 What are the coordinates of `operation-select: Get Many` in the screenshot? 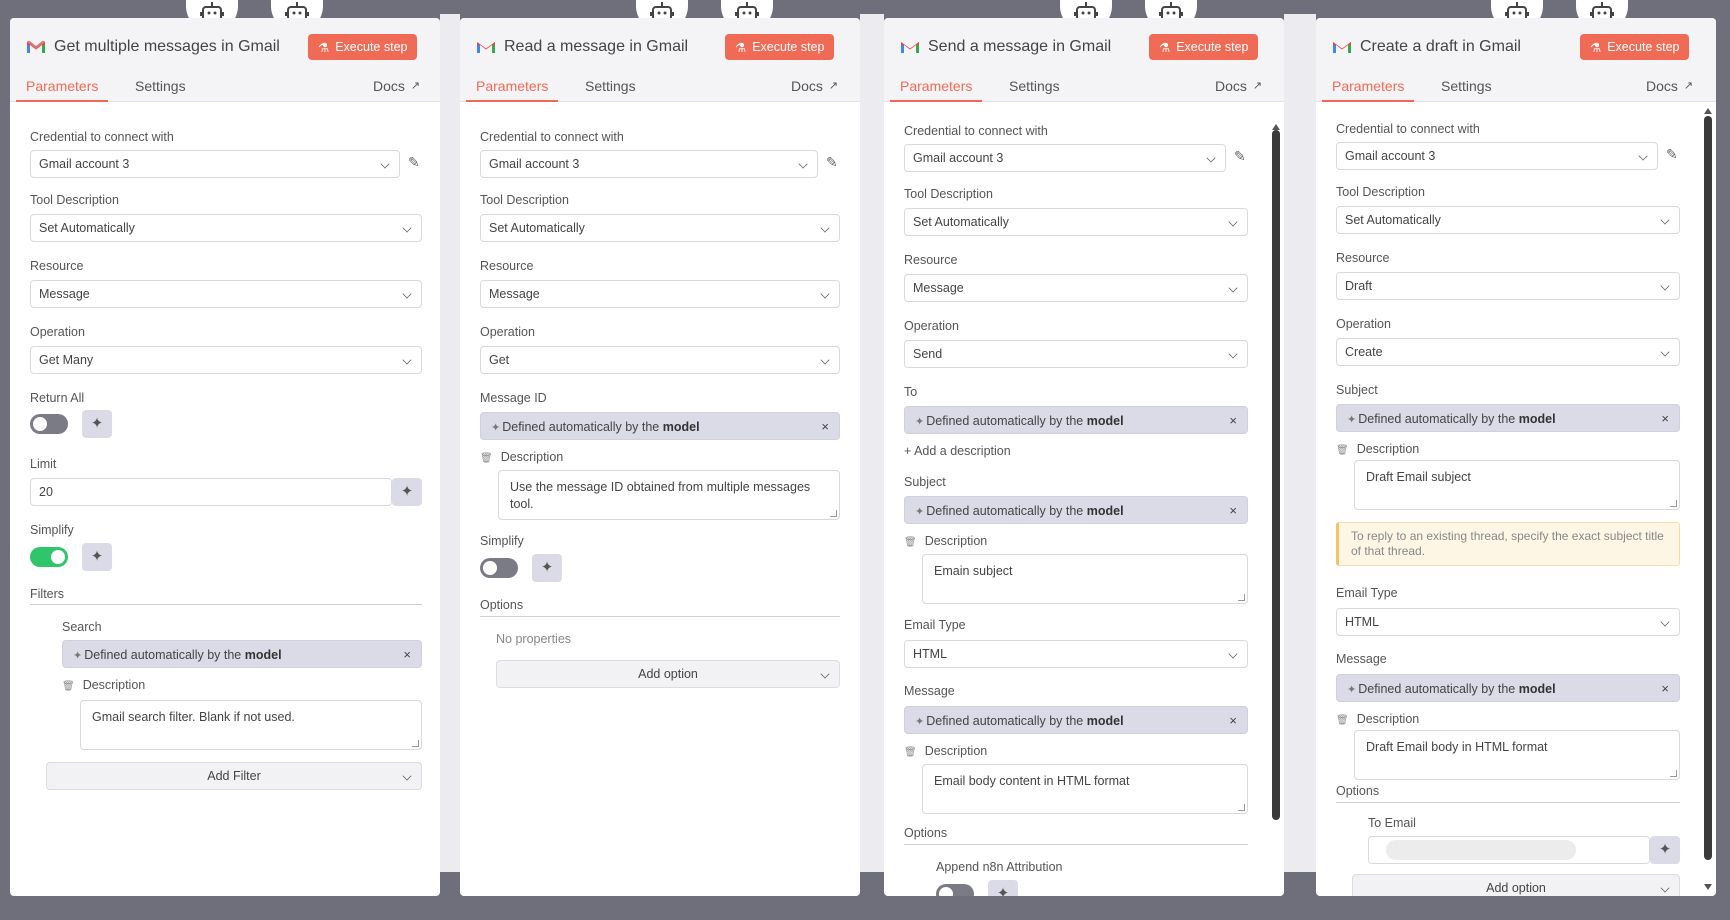 It's located at (226, 360).